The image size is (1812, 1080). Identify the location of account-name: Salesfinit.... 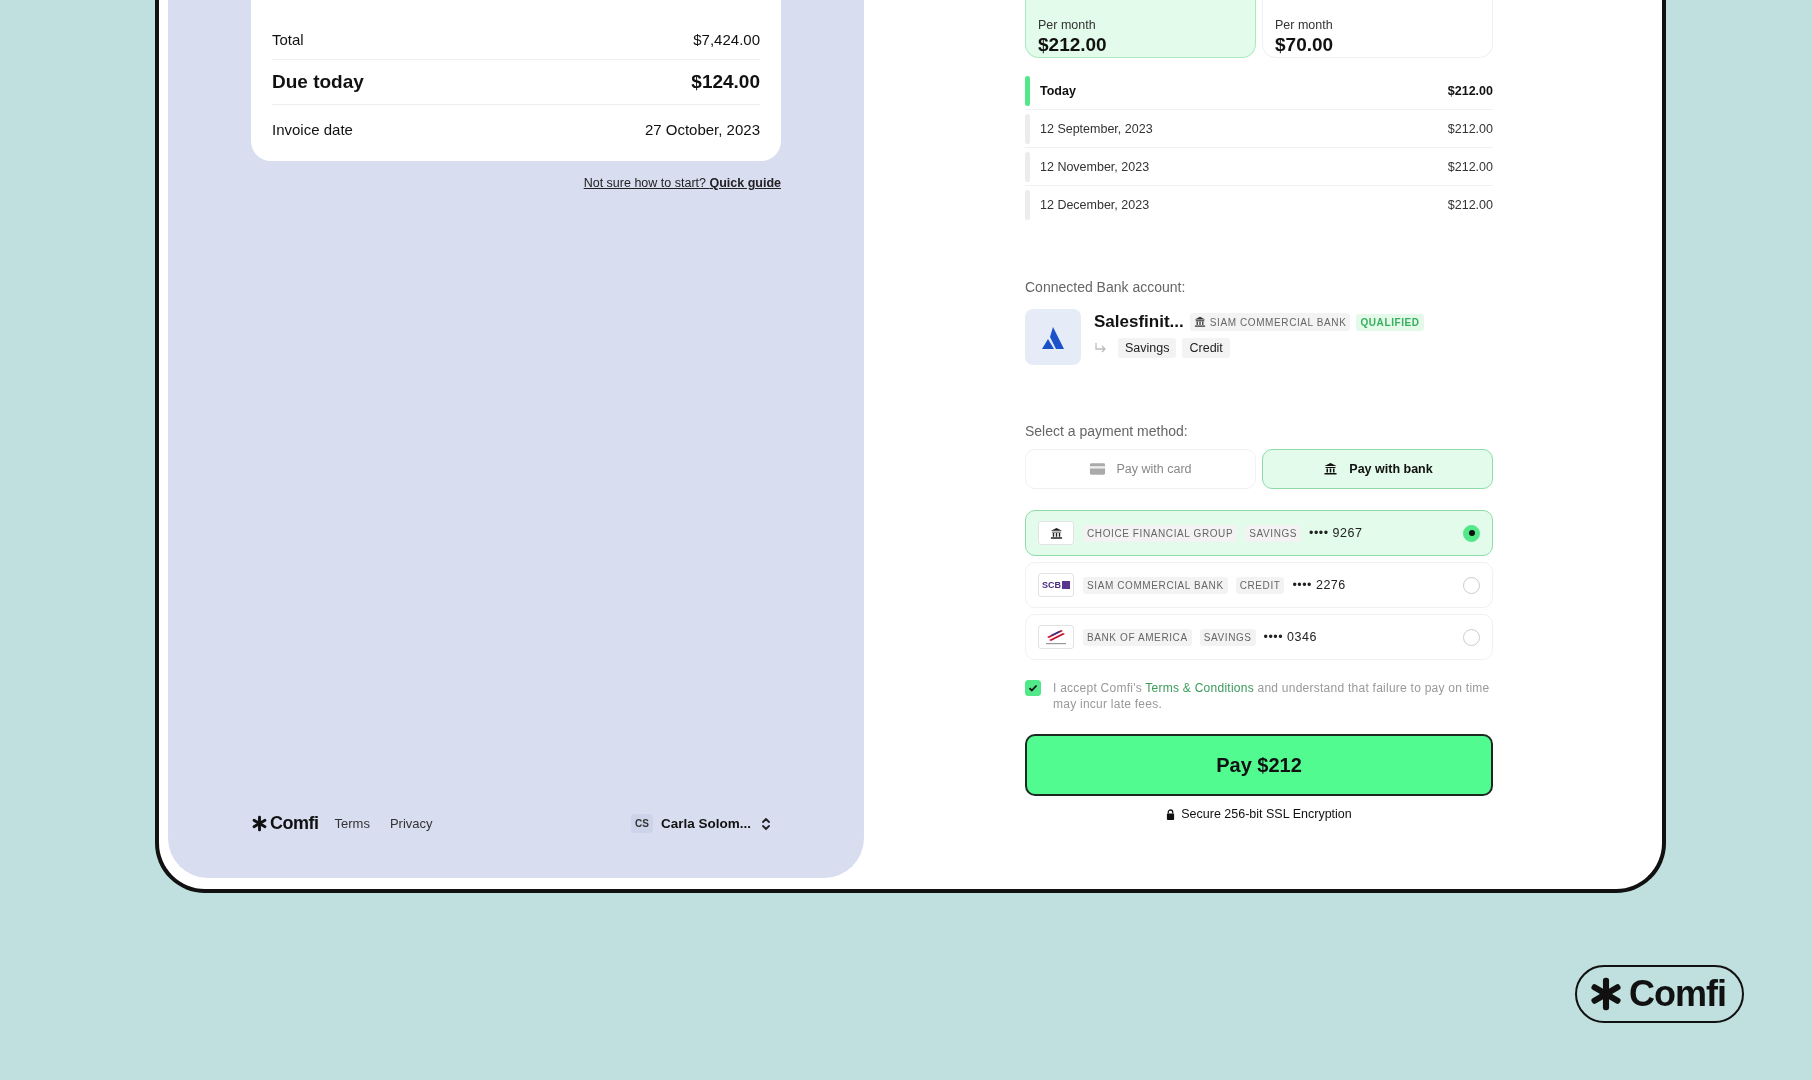
(1139, 322).